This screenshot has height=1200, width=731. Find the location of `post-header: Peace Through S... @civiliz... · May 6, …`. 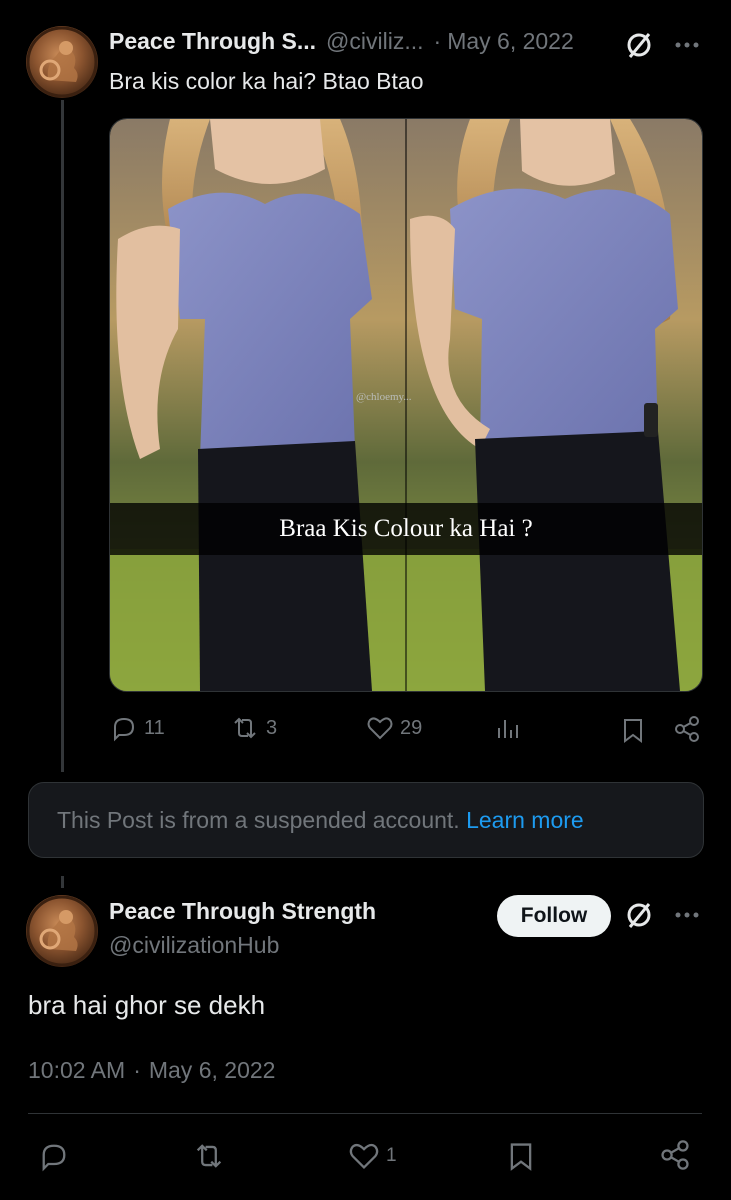

post-header: Peace Through S... @civiliz... · May 6, … is located at coordinates (341, 41).